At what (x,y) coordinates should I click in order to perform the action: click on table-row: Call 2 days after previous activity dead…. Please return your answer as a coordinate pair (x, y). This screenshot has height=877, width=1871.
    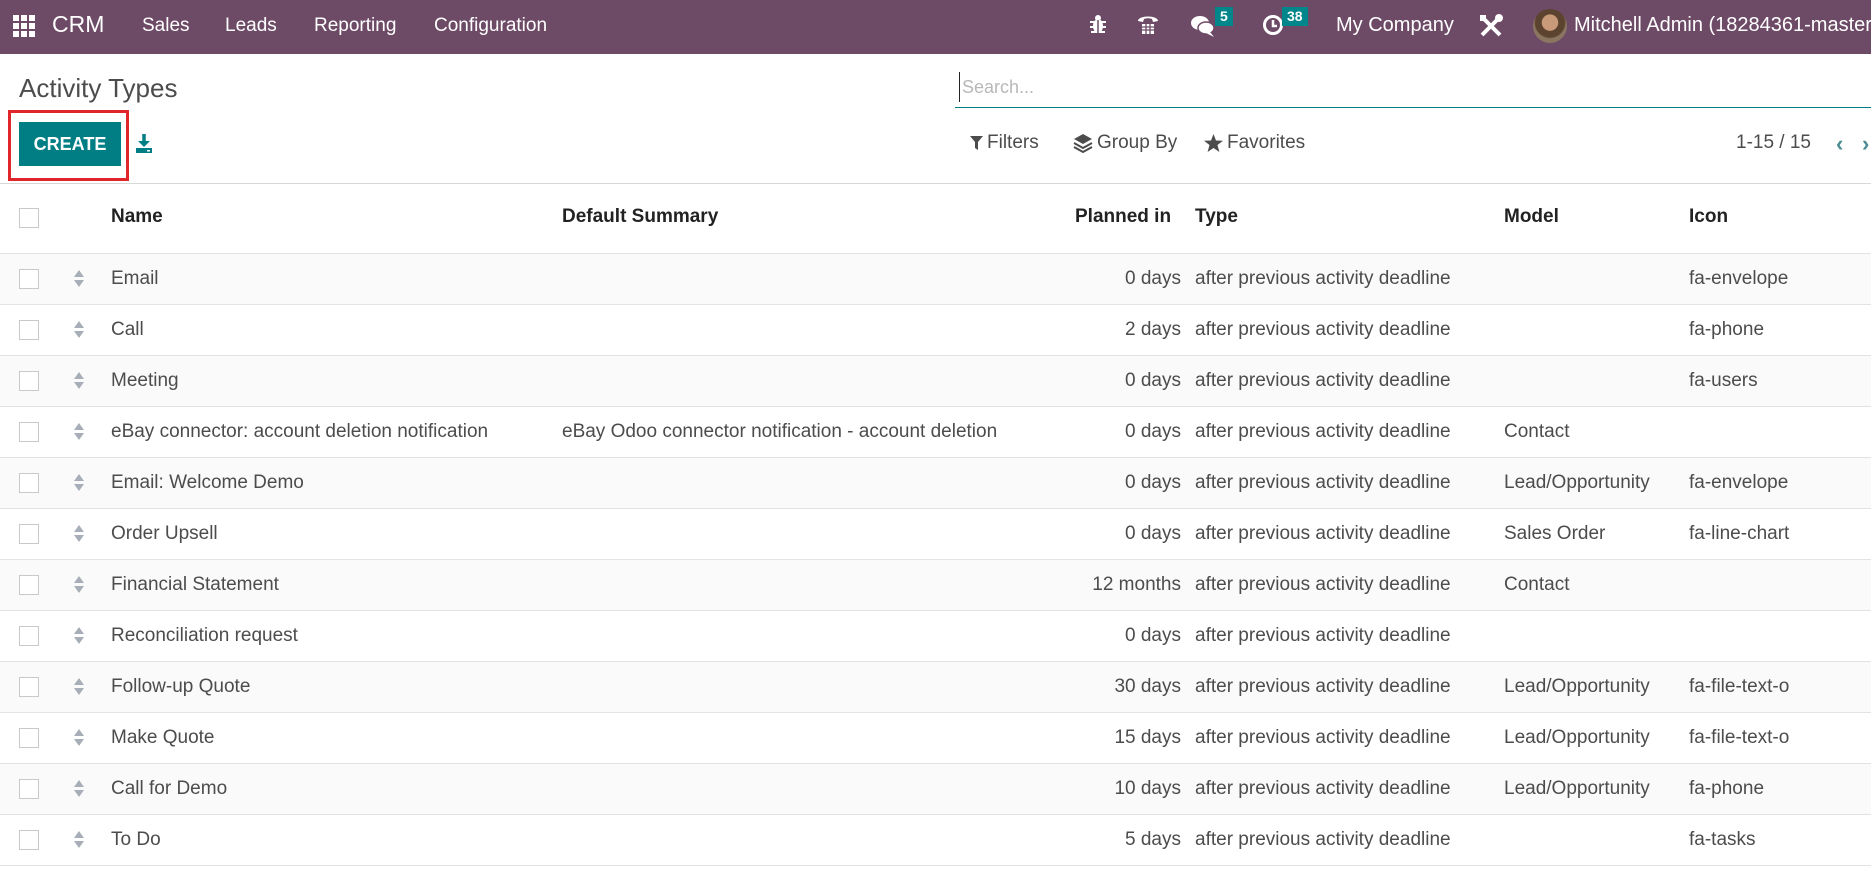
    Looking at the image, I should click on (935, 330).